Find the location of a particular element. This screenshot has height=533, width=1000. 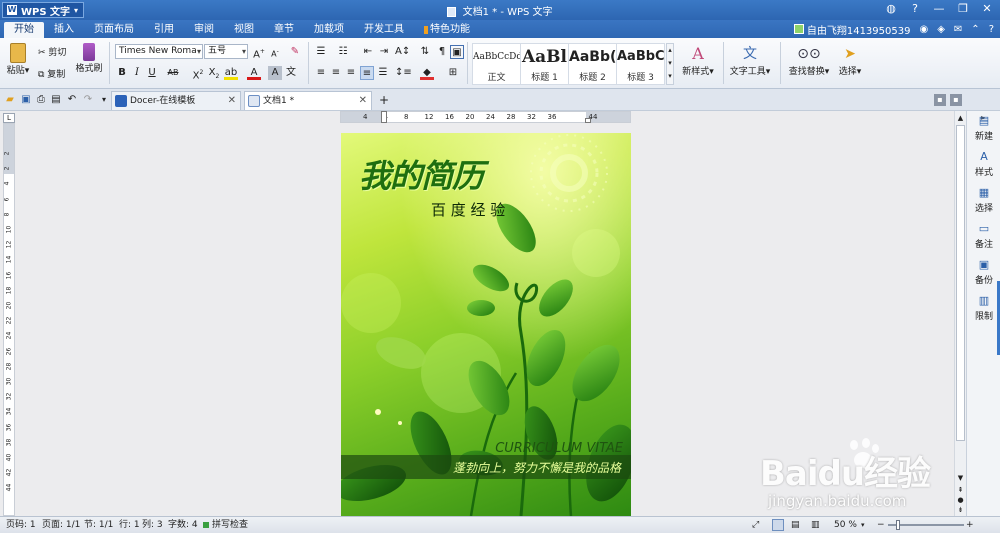

indent-marker-icon is located at coordinates (384, 117).